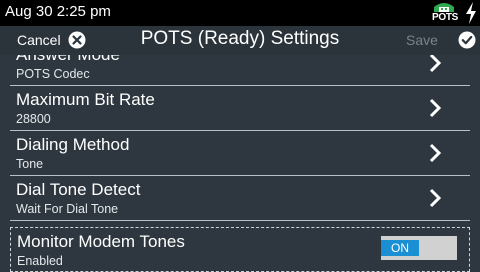  I want to click on monitor-modem-tones-toggle: ON, so click(419, 248).